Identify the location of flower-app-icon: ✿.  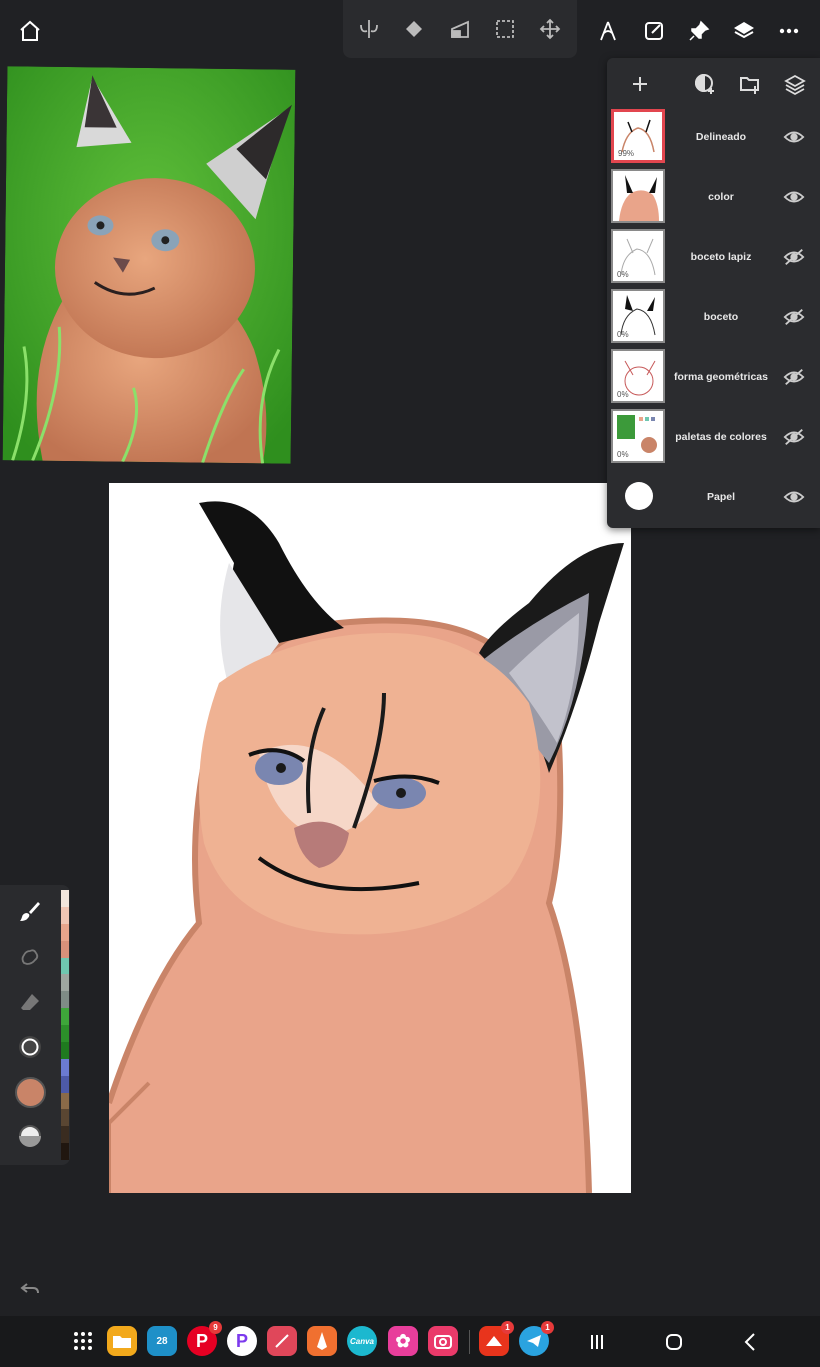
(403, 1341).